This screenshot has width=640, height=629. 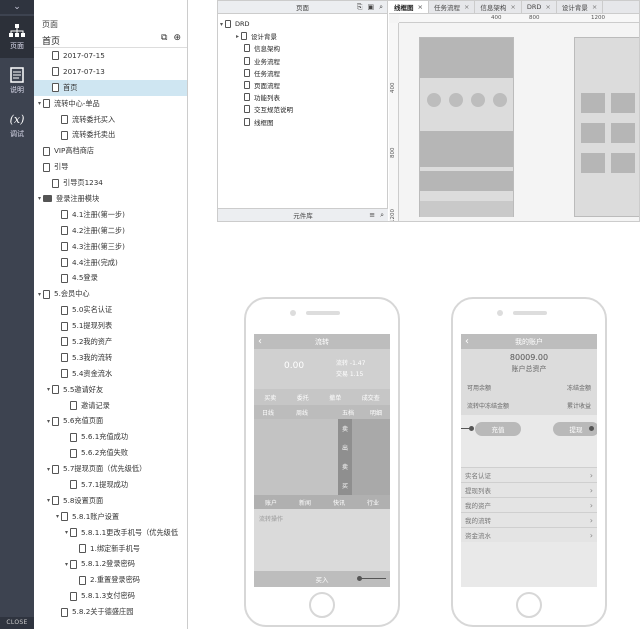 What do you see at coordinates (110, 406) in the screenshot?
I see `tree-row: 邀请记录` at bounding box center [110, 406].